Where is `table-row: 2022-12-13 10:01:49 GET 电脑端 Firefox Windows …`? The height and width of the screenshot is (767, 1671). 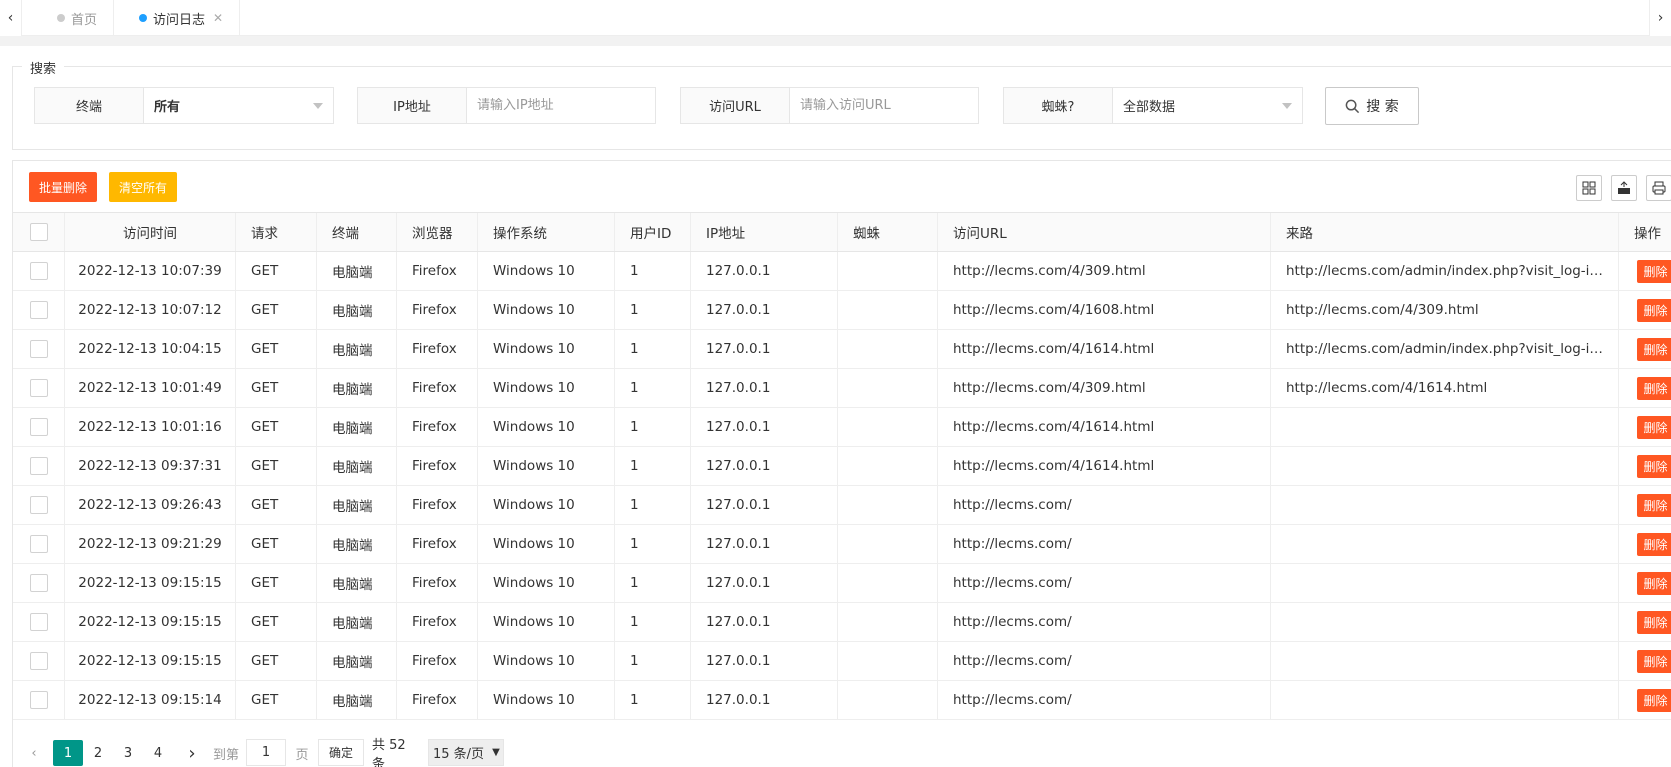 table-row: 2022-12-13 10:01:49 GET 电脑端 Firefox Windows … is located at coordinates (842, 388).